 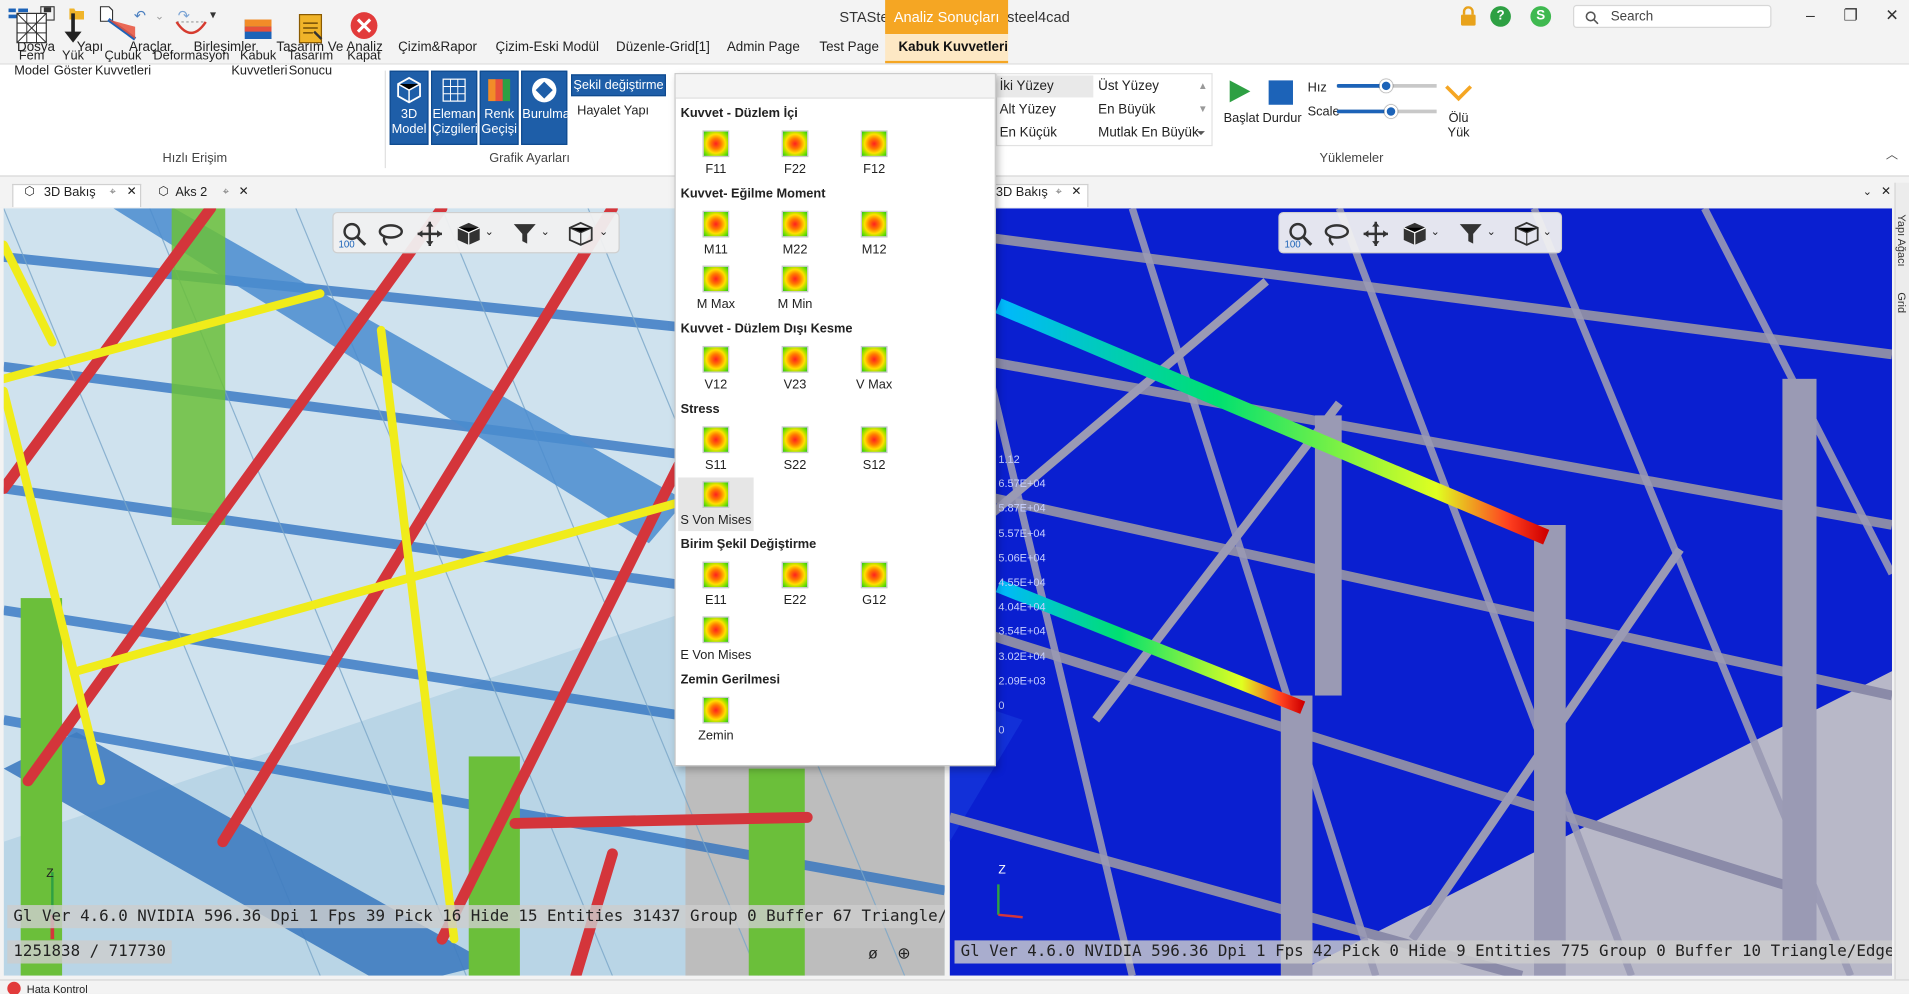 I want to click on menu-kabuk-kuvvetleri: Kabuk Kuvvetleri, so click(x=953, y=47).